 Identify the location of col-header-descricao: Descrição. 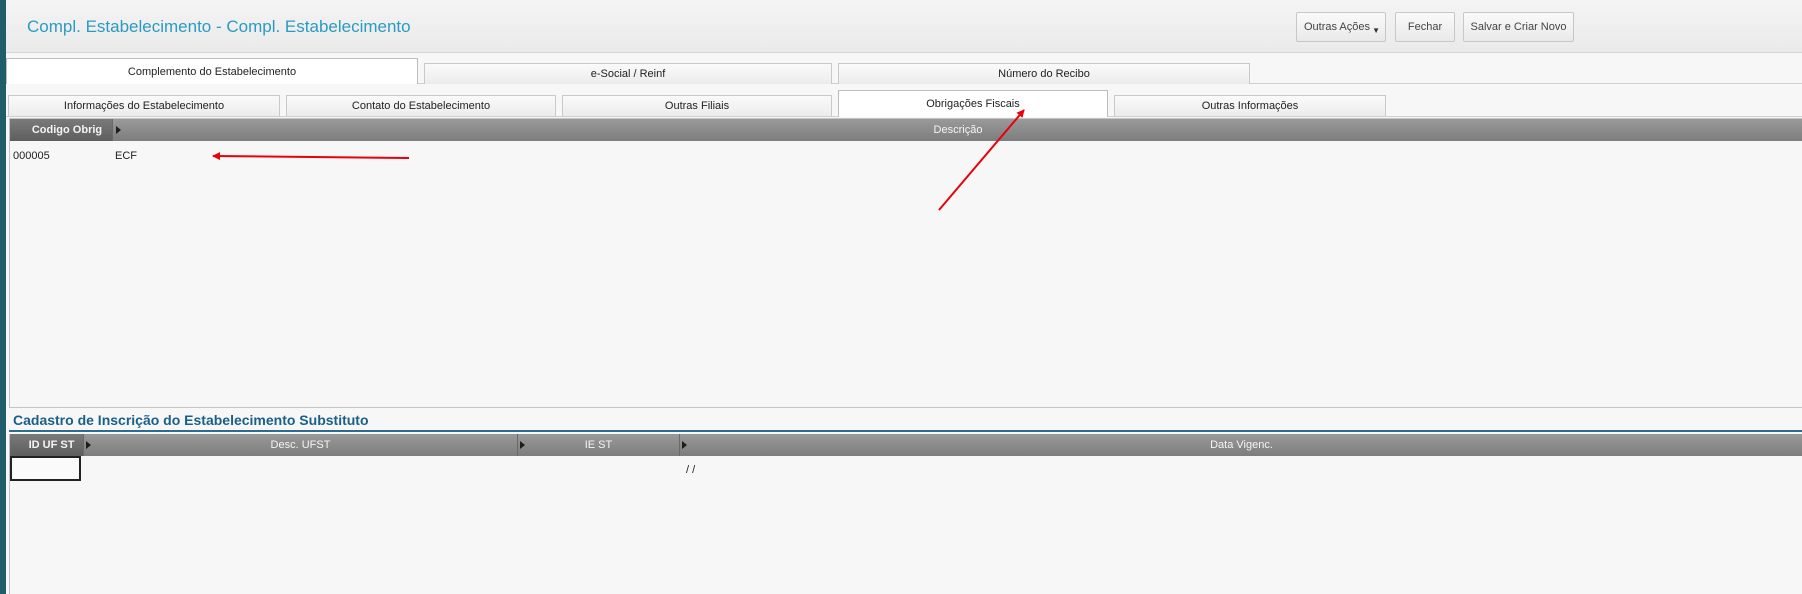
(957, 130).